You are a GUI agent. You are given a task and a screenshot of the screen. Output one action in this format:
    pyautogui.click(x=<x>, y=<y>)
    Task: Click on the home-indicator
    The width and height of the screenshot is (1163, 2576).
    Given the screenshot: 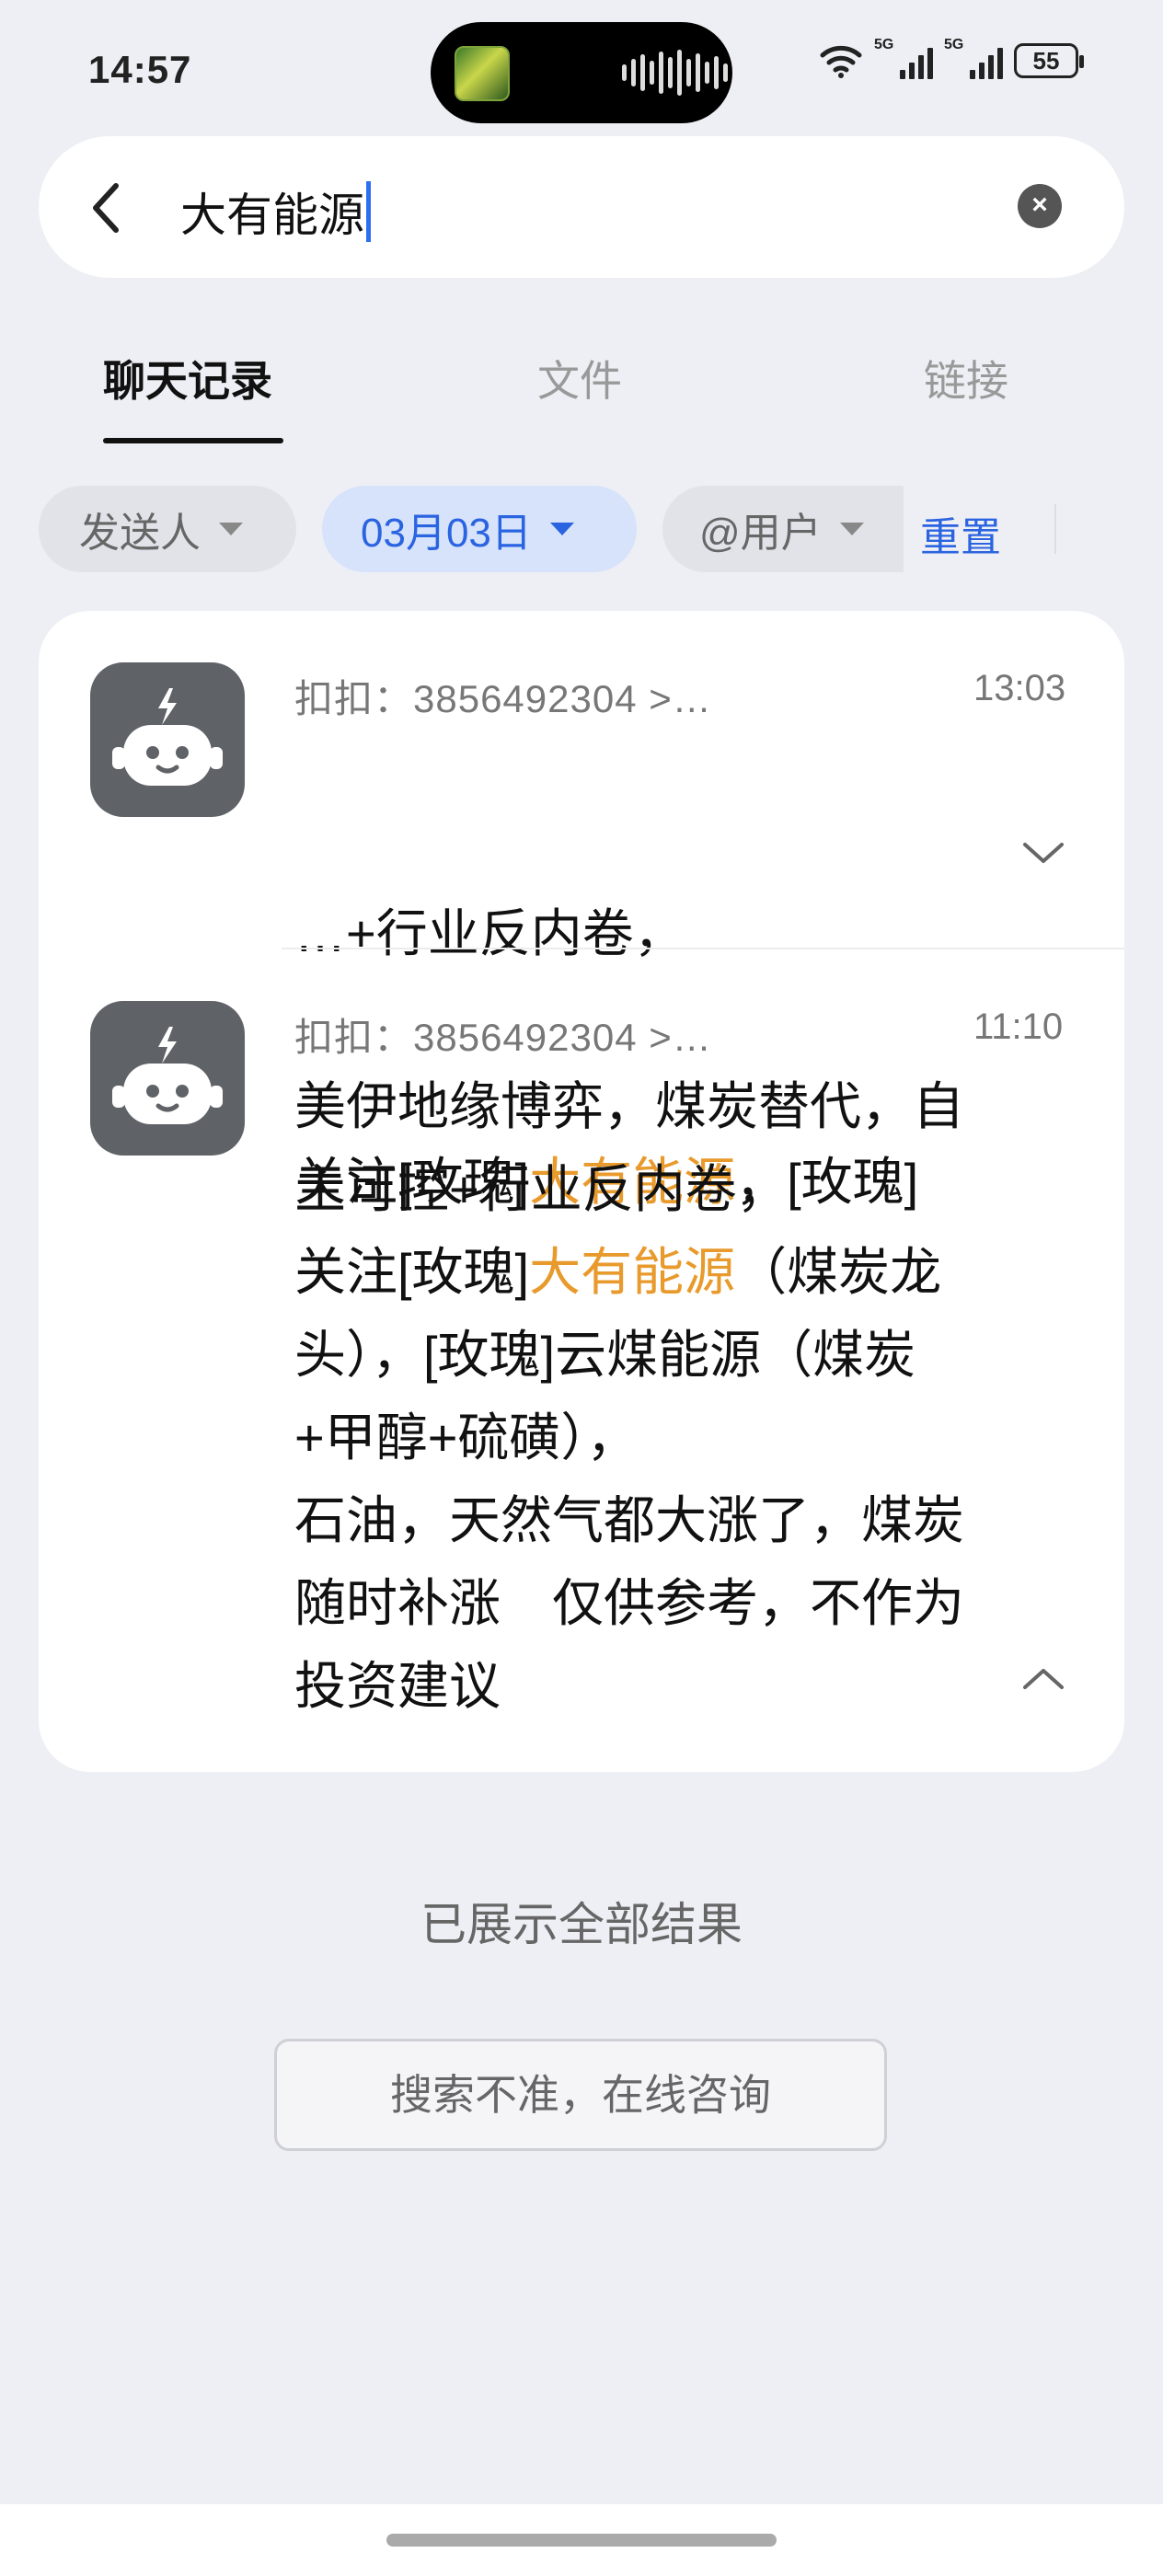 What is the action you would take?
    pyautogui.click(x=581, y=2540)
    